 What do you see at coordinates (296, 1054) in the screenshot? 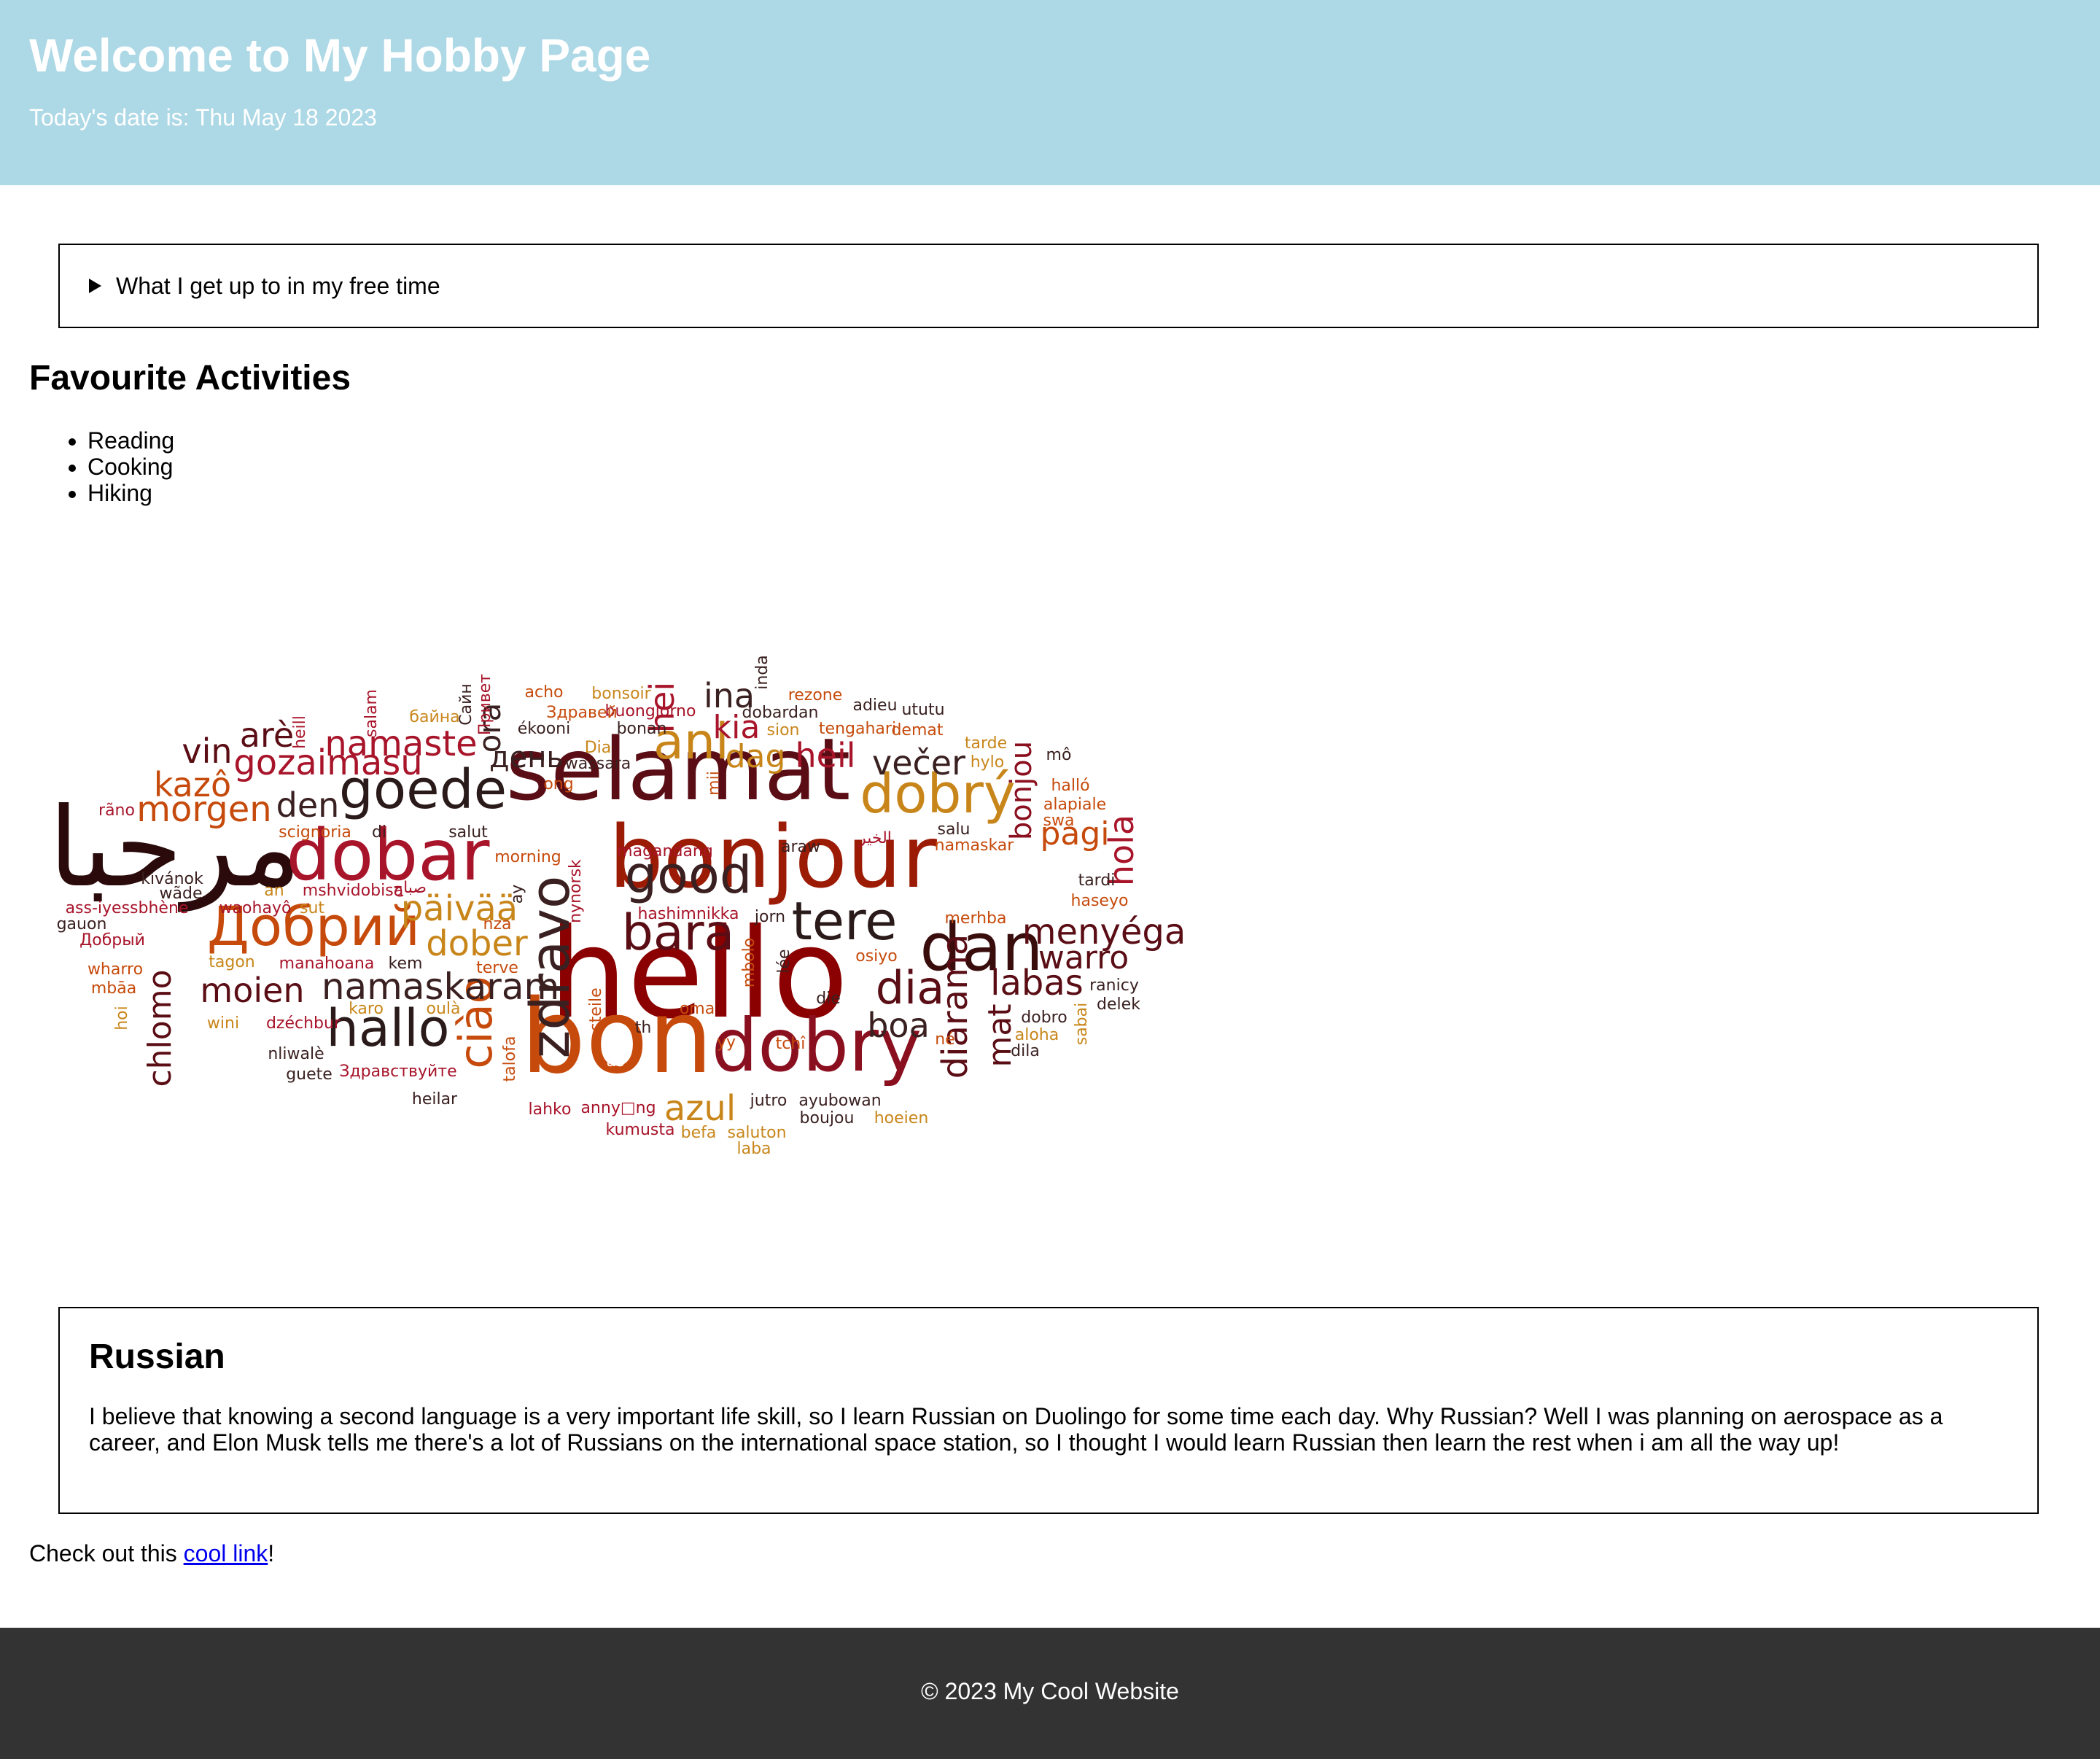
I see `word-cloud-word: nliwalè` at bounding box center [296, 1054].